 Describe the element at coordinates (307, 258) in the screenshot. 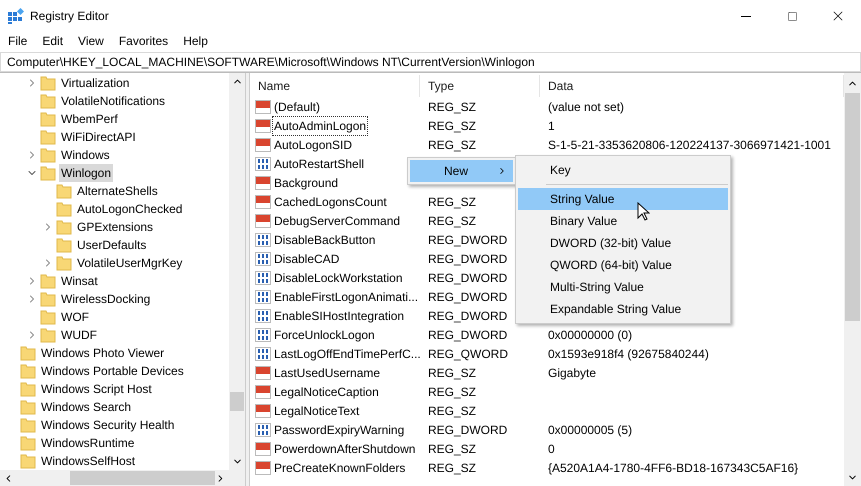

I see `value-name: DisableCAD` at that location.